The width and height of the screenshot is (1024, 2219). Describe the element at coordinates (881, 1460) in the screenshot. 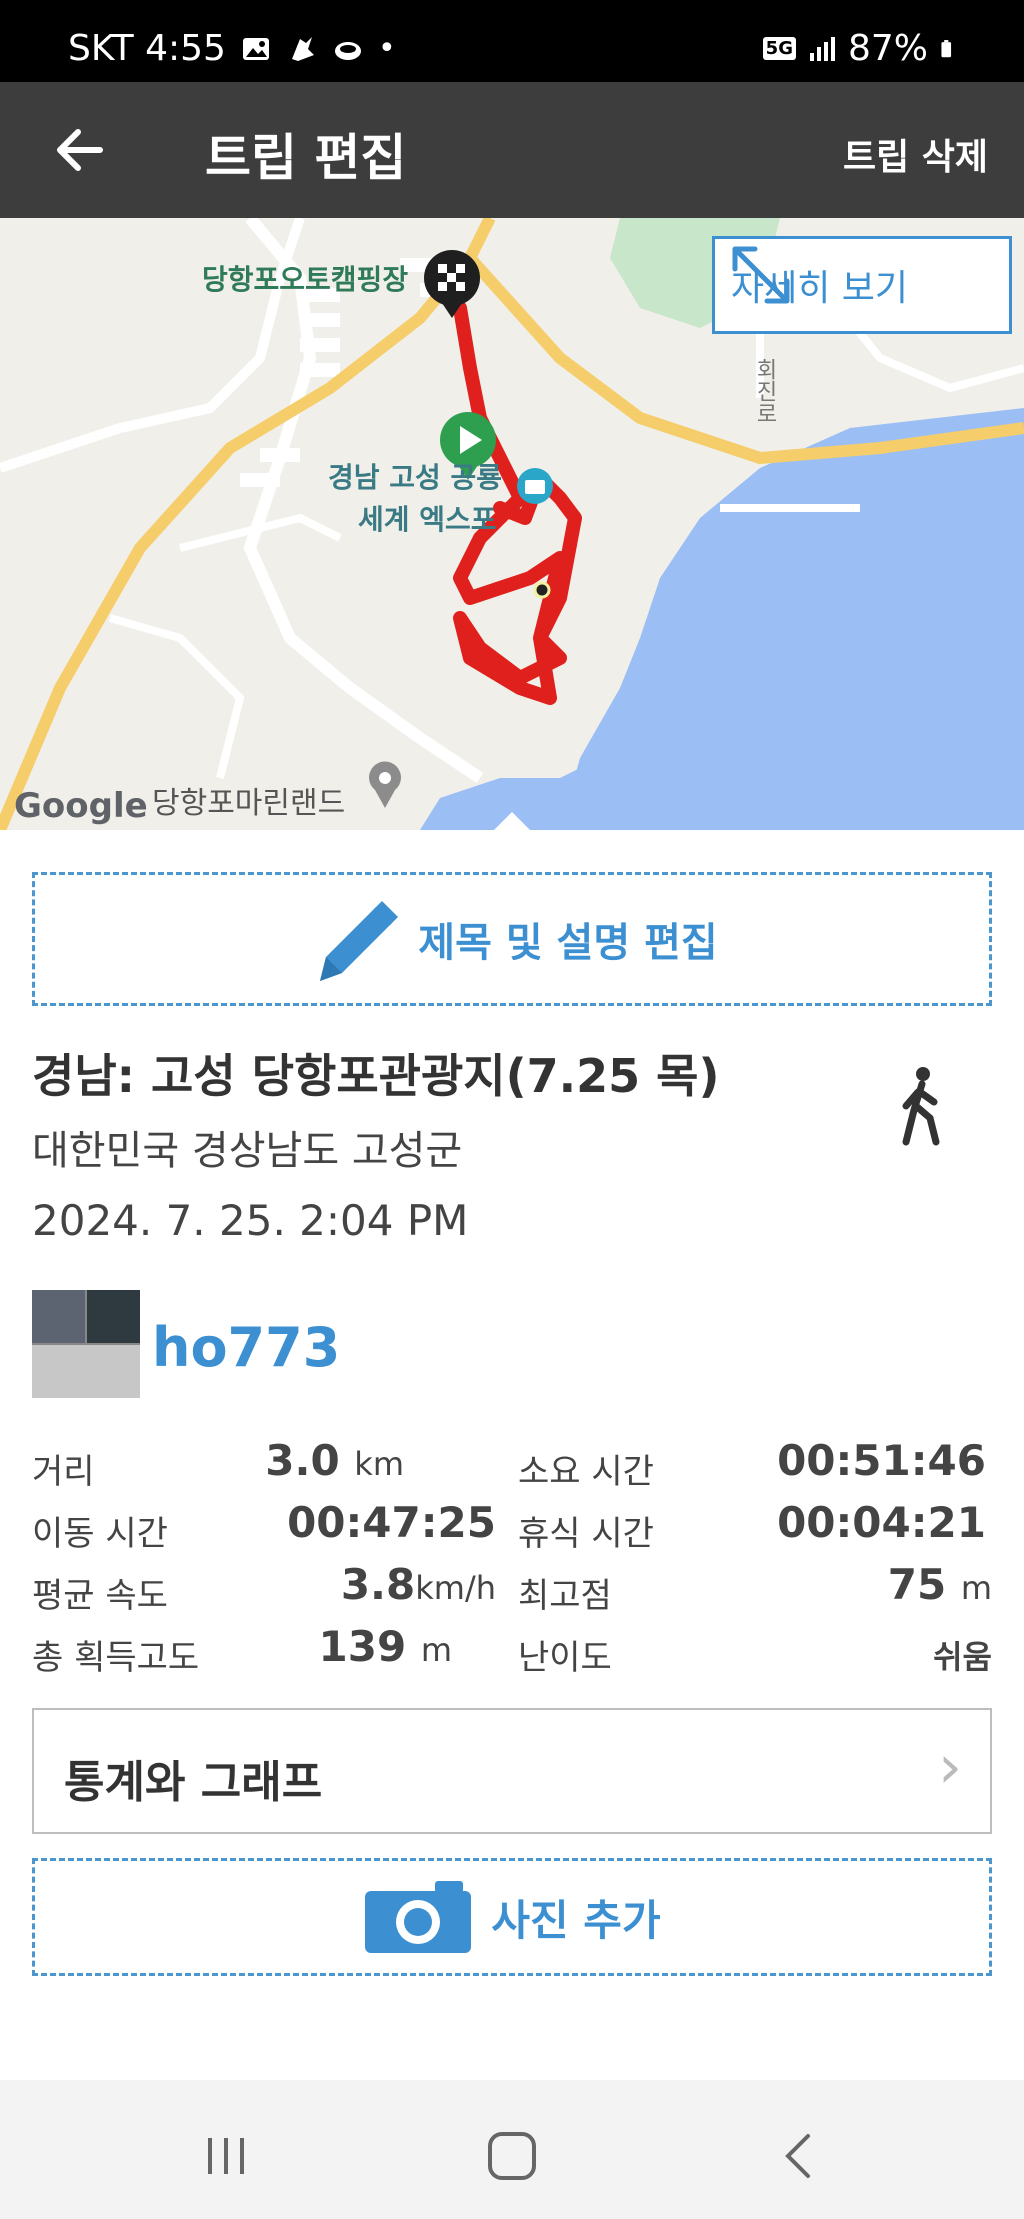

I see `total-time-value: 00:51:46` at that location.